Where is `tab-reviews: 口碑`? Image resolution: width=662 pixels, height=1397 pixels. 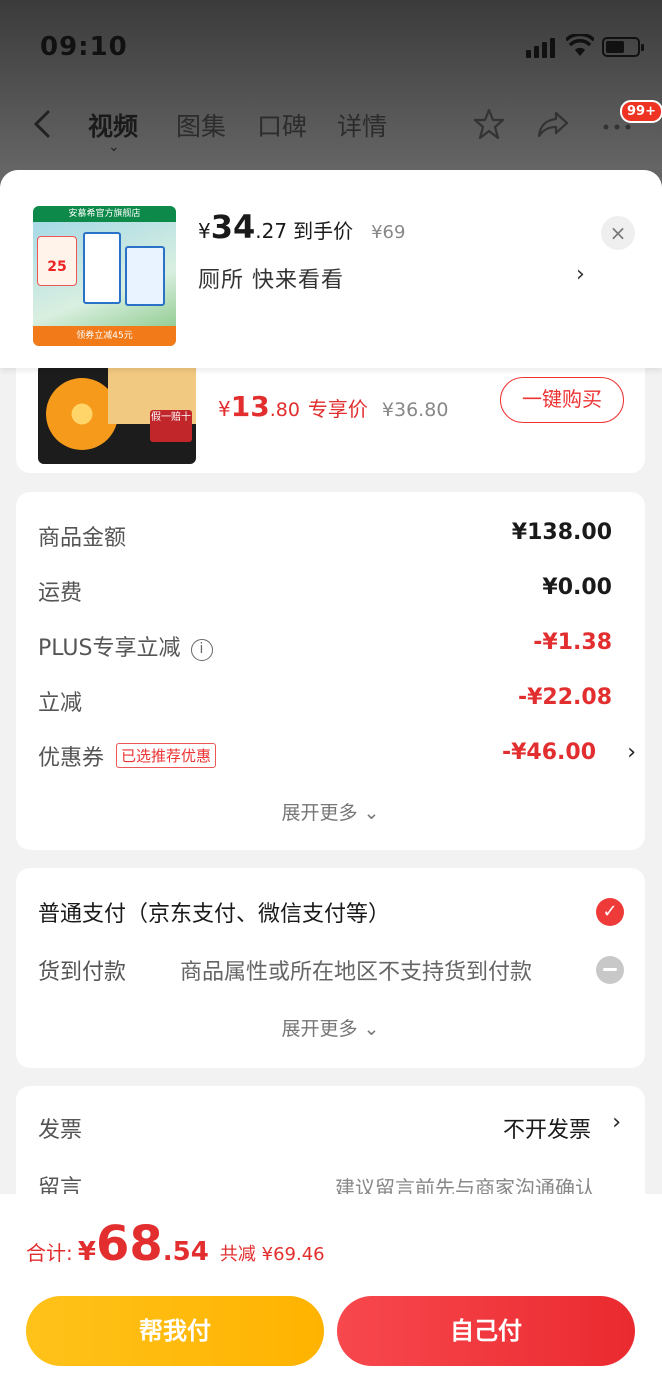
tab-reviews: 口碑 is located at coordinates (282, 125).